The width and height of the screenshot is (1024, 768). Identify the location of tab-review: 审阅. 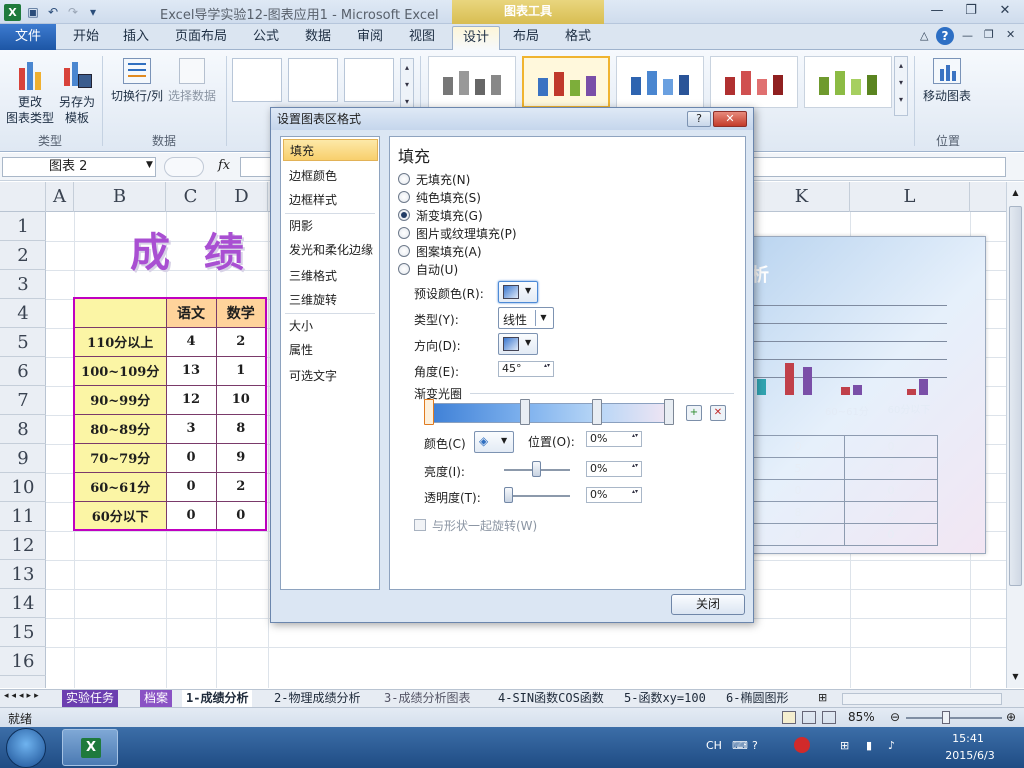
(370, 38).